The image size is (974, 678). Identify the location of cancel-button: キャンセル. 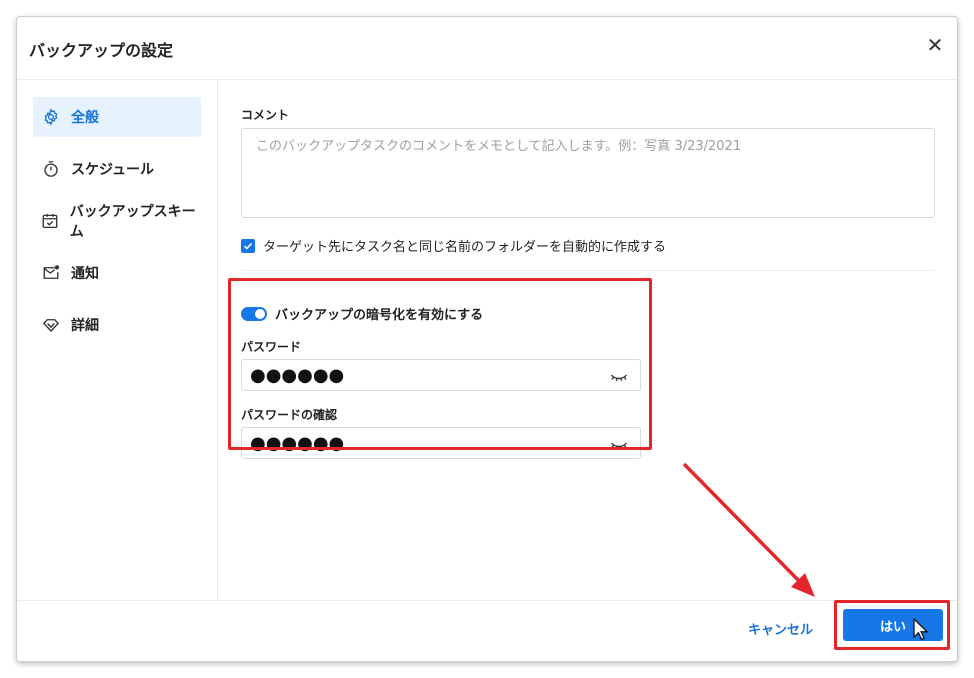
(780, 628).